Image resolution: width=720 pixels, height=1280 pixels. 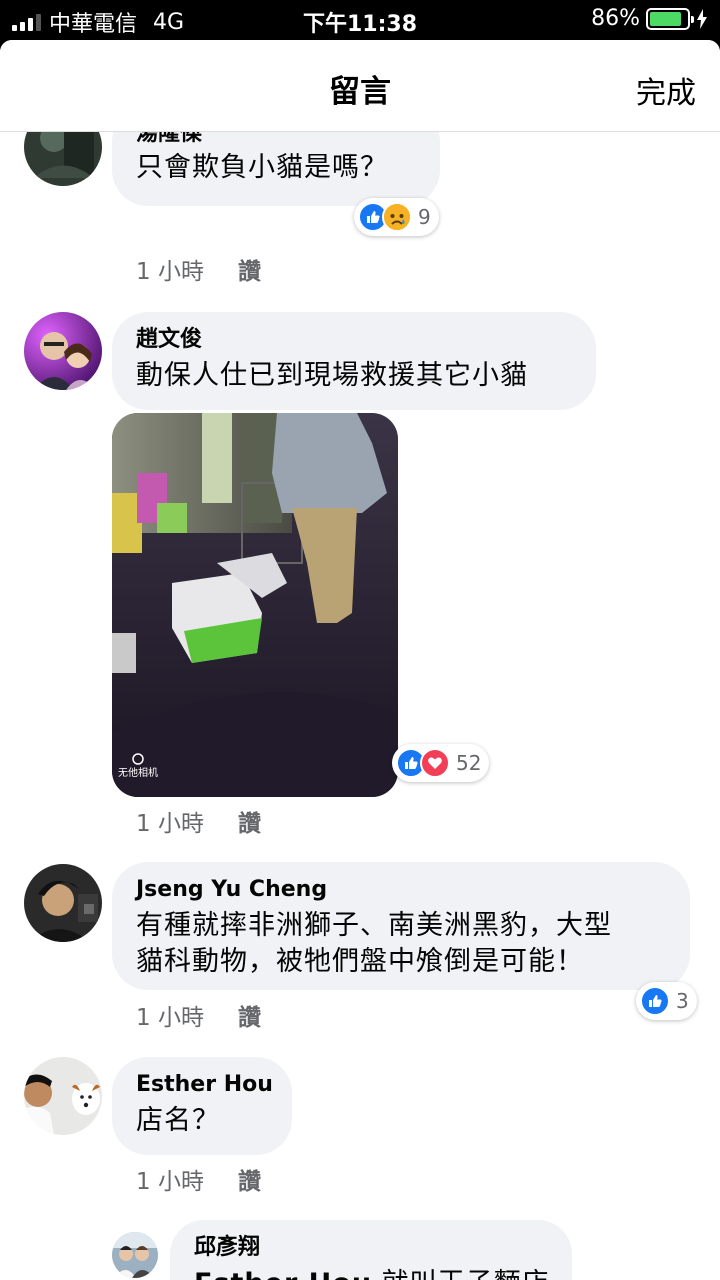 I want to click on status-right: 86%, so click(x=649, y=18).